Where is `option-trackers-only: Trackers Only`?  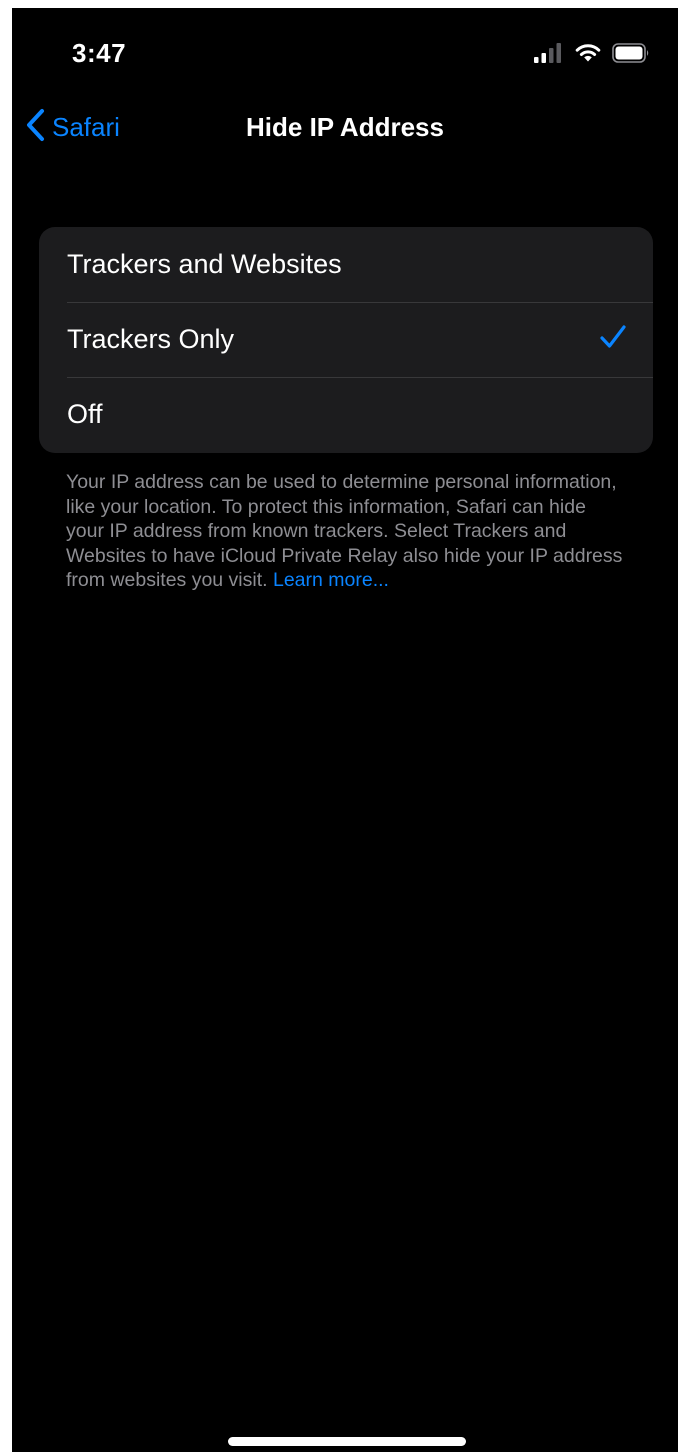 option-trackers-only: Trackers Only is located at coordinates (346, 339).